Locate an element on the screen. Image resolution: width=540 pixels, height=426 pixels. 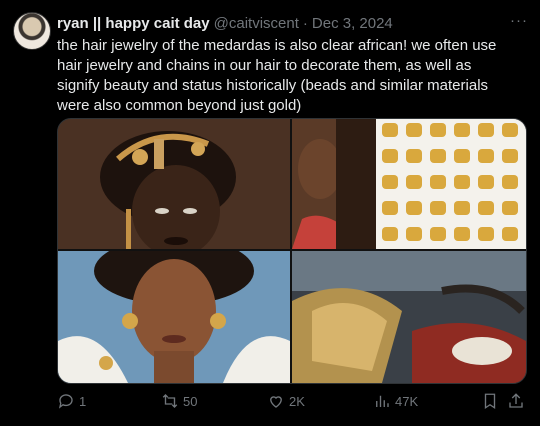
bookmark-icon is located at coordinates (490, 401).